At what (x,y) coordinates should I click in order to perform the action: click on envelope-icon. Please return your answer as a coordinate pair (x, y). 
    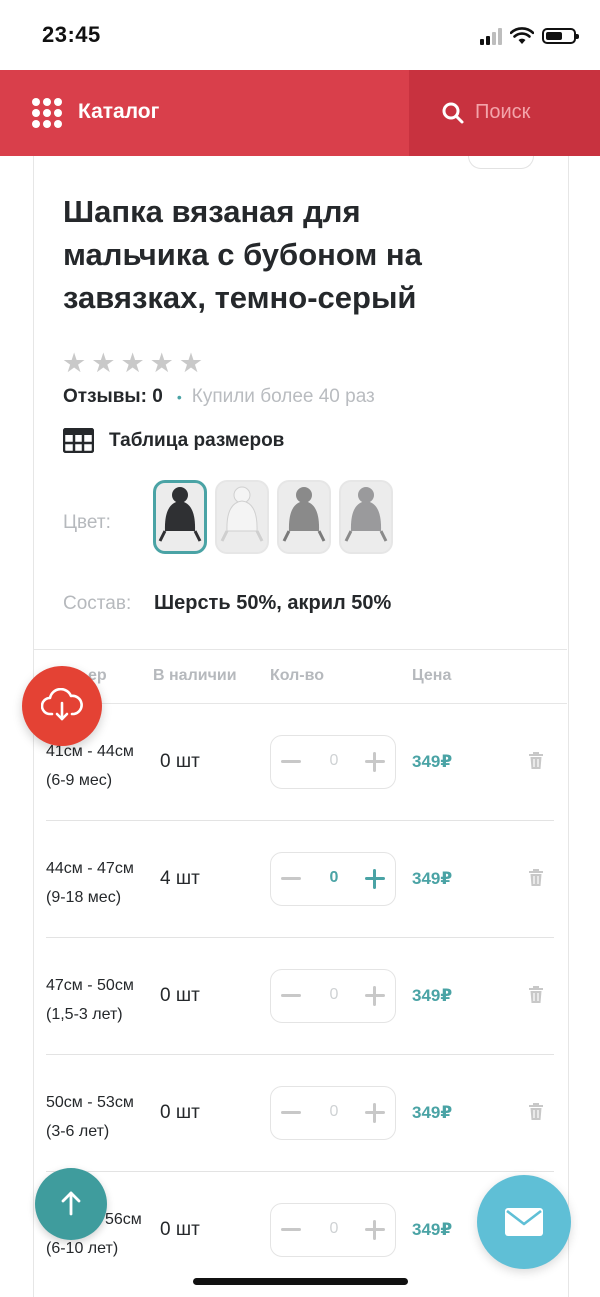
    Looking at the image, I should click on (524, 1222).